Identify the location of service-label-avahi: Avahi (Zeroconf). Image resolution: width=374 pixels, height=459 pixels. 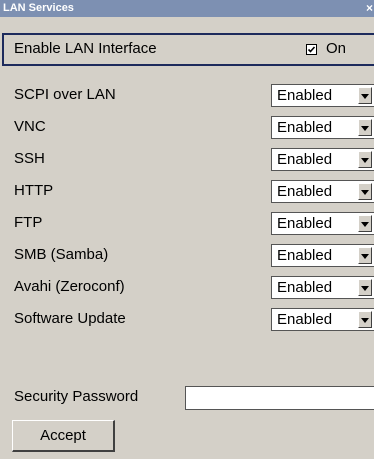
(69, 286).